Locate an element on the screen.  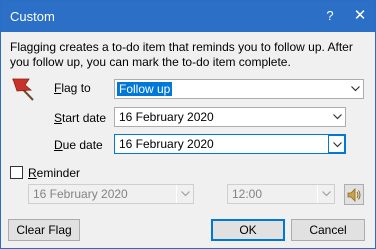
reminder-date-picker: 16 February 2020 is located at coordinates (111, 194).